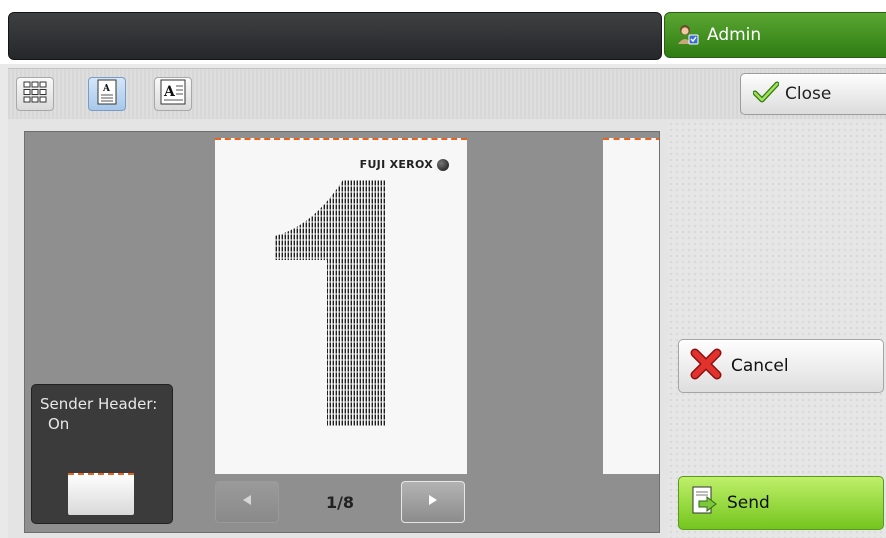 Image resolution: width=886 pixels, height=538 pixels. Describe the element at coordinates (705, 503) in the screenshot. I see `send-document-icon` at that location.